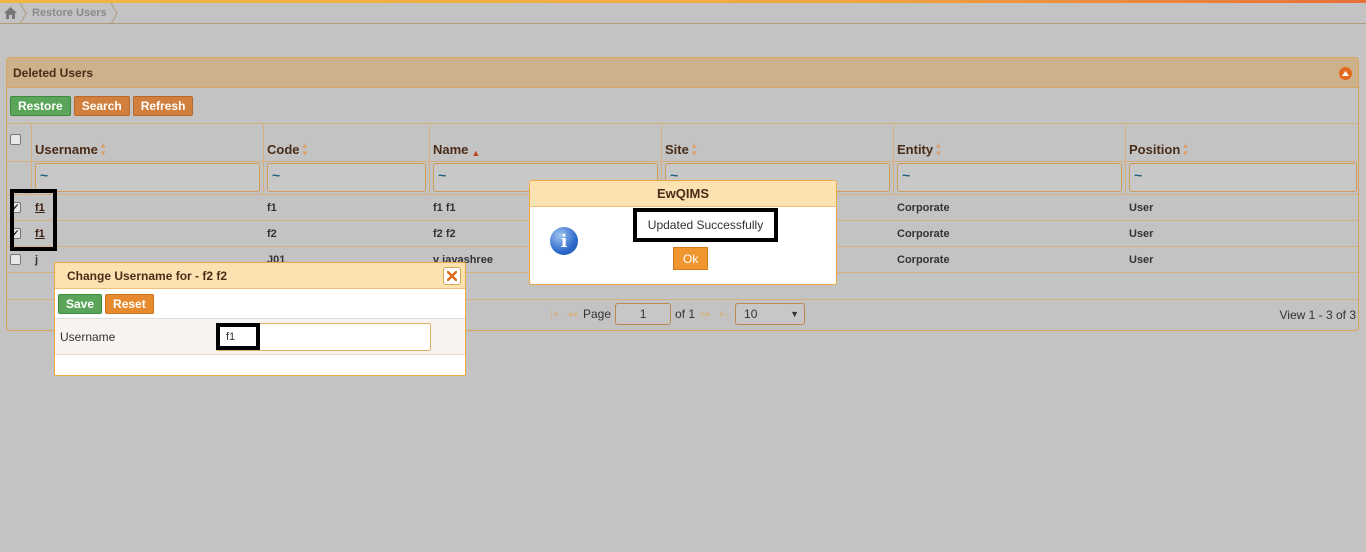 The width and height of the screenshot is (1366, 552). Describe the element at coordinates (643, 314) in the screenshot. I see `page-input: 1` at that location.